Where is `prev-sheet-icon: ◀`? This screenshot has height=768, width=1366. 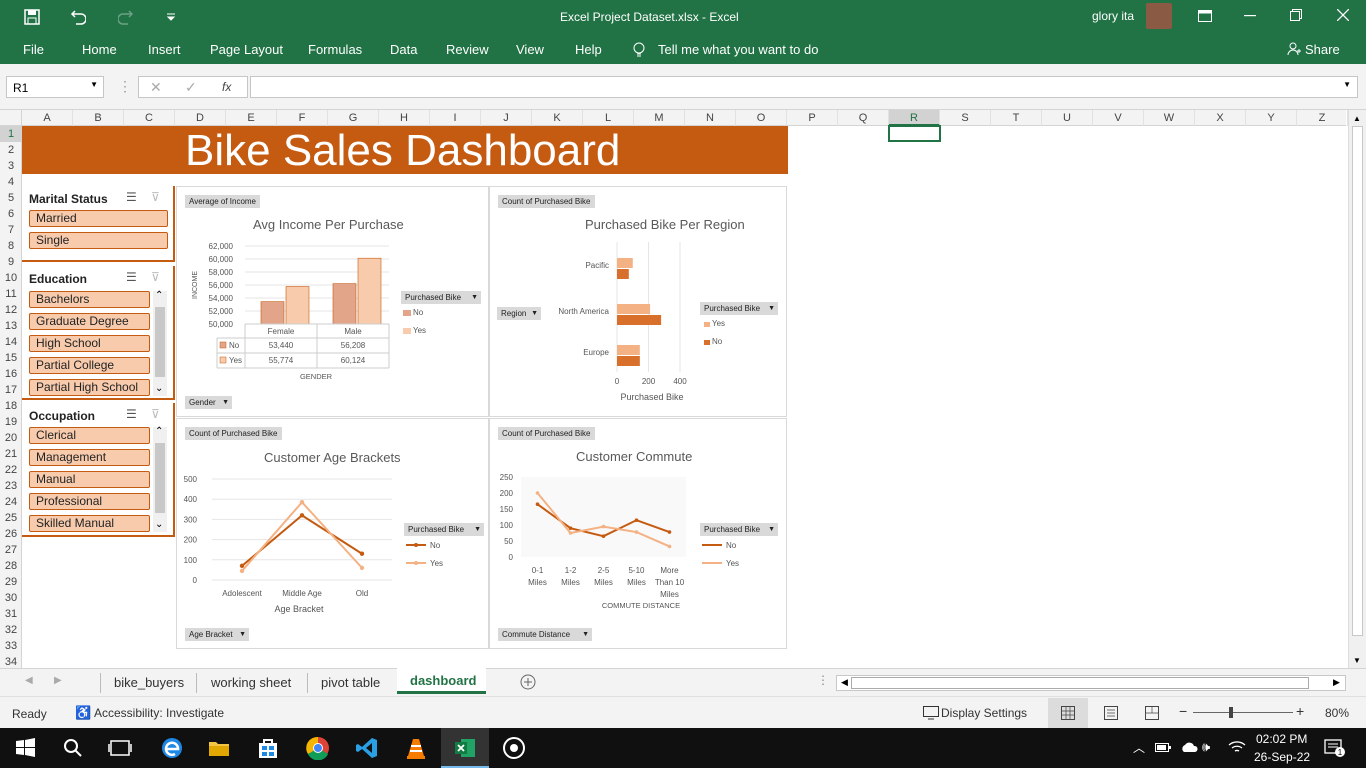 prev-sheet-icon: ◀ is located at coordinates (29, 680).